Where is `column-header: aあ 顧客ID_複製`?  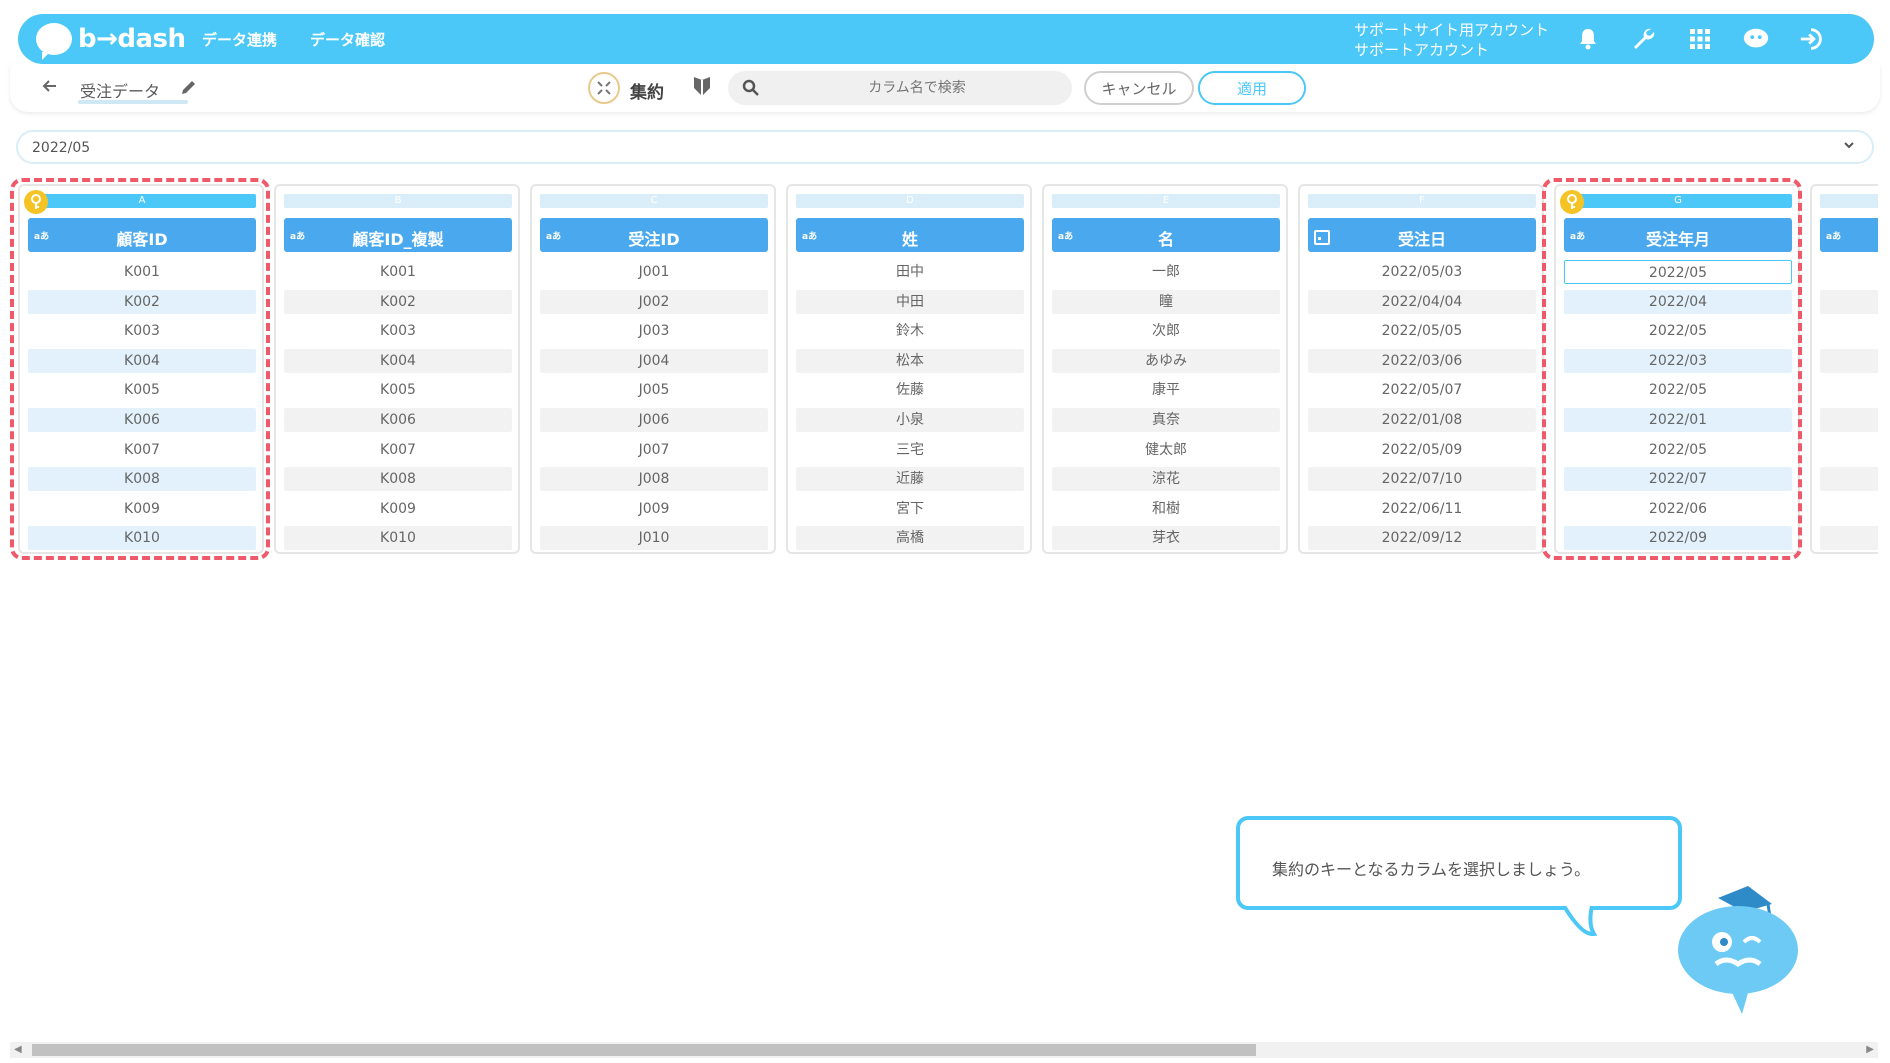
column-header: aあ 顧客ID_複製 is located at coordinates (398, 235).